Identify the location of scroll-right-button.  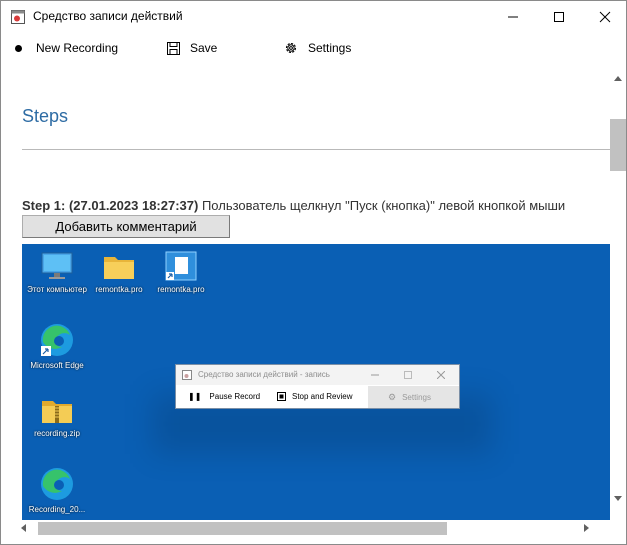
(587, 528).